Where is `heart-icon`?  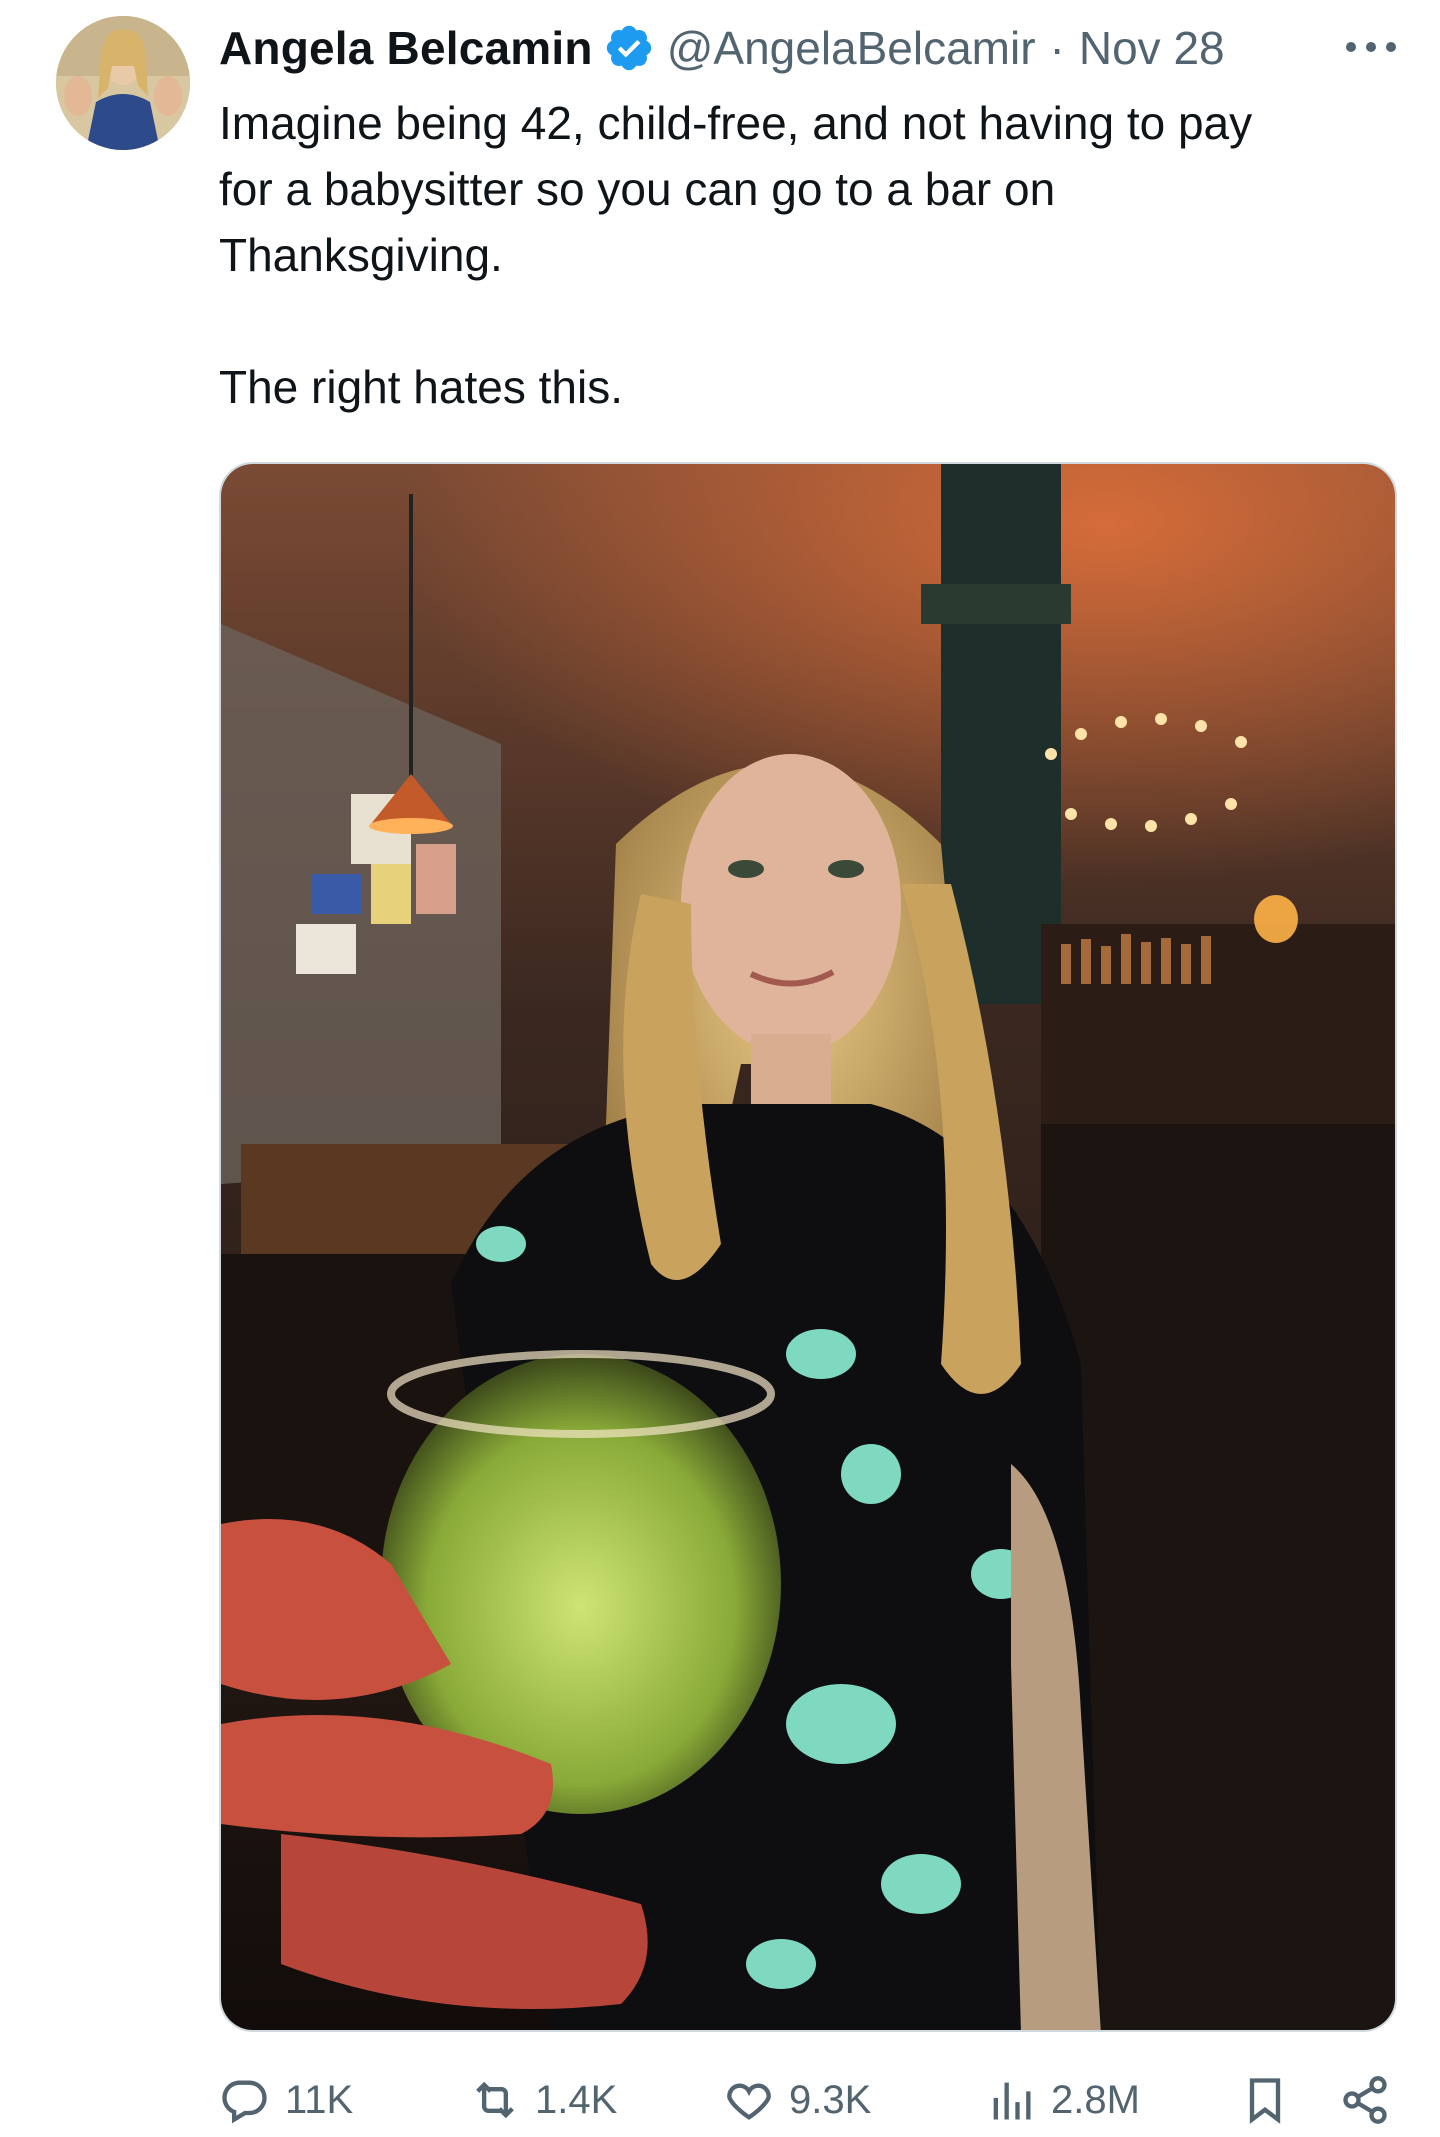 heart-icon is located at coordinates (749, 2101).